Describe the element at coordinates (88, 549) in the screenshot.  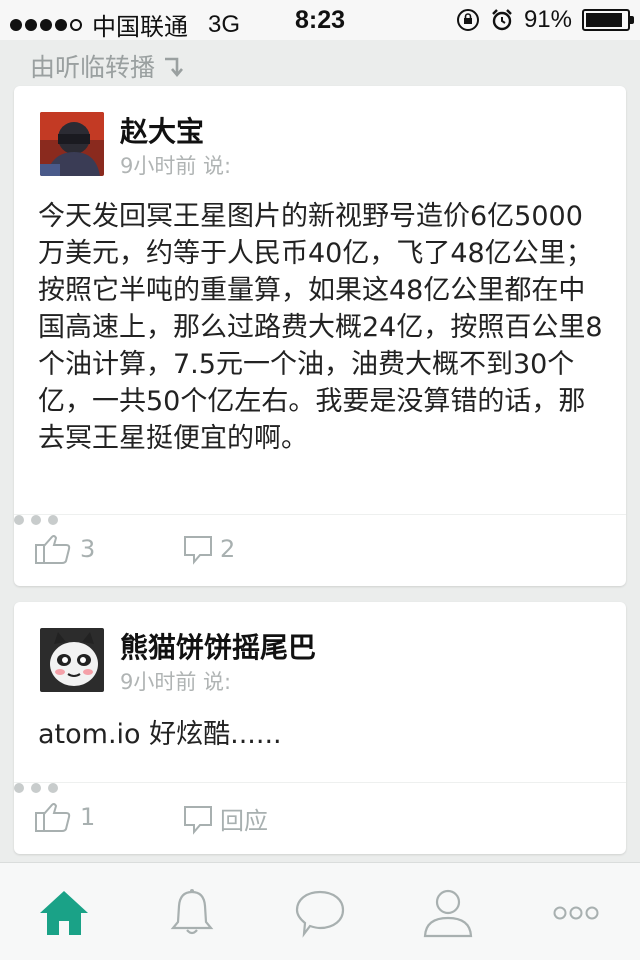
I see `like-count: 3` at that location.